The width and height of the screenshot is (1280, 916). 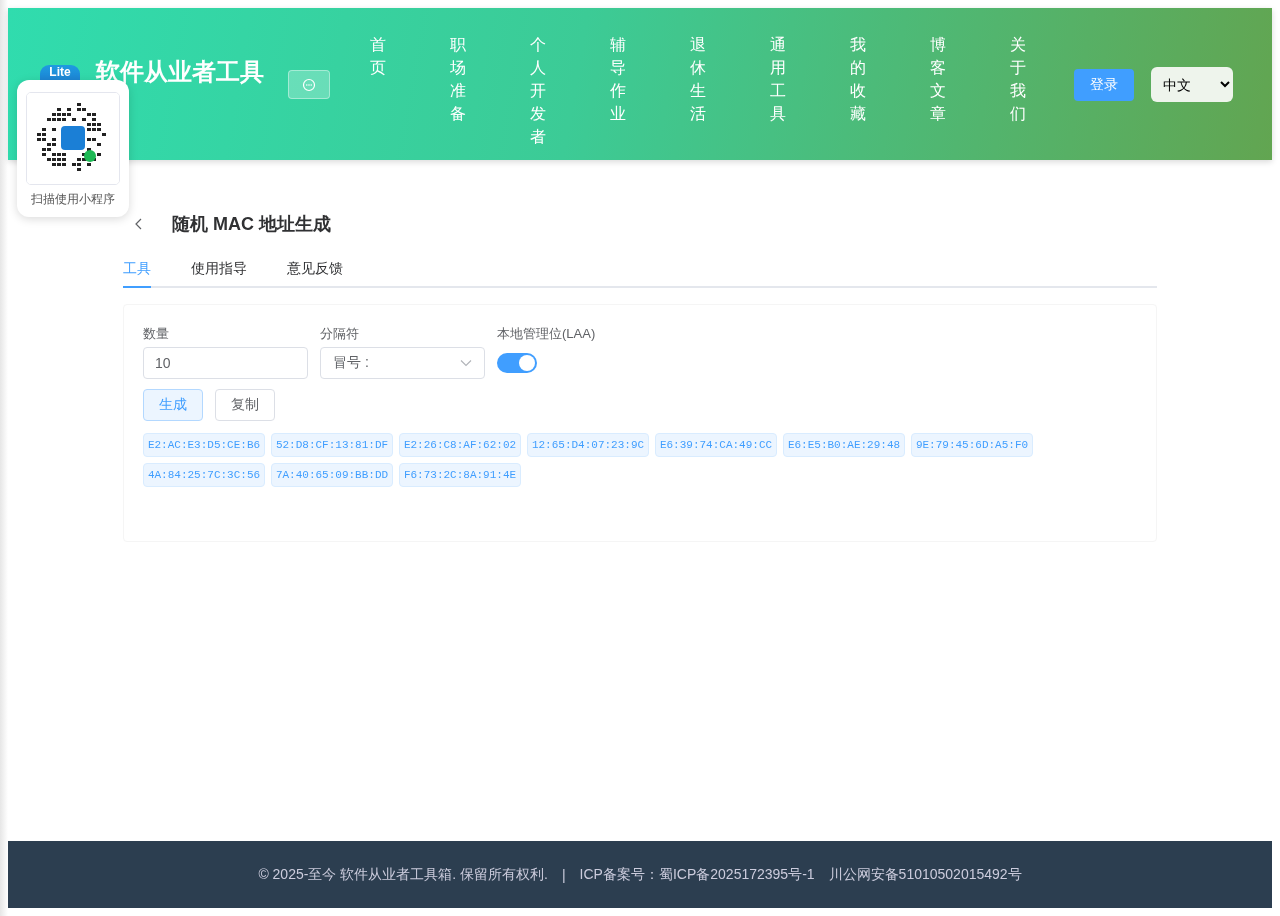 I want to click on mac-address-tag: E2:26:C8:AF:62:02, so click(x=460, y=445).